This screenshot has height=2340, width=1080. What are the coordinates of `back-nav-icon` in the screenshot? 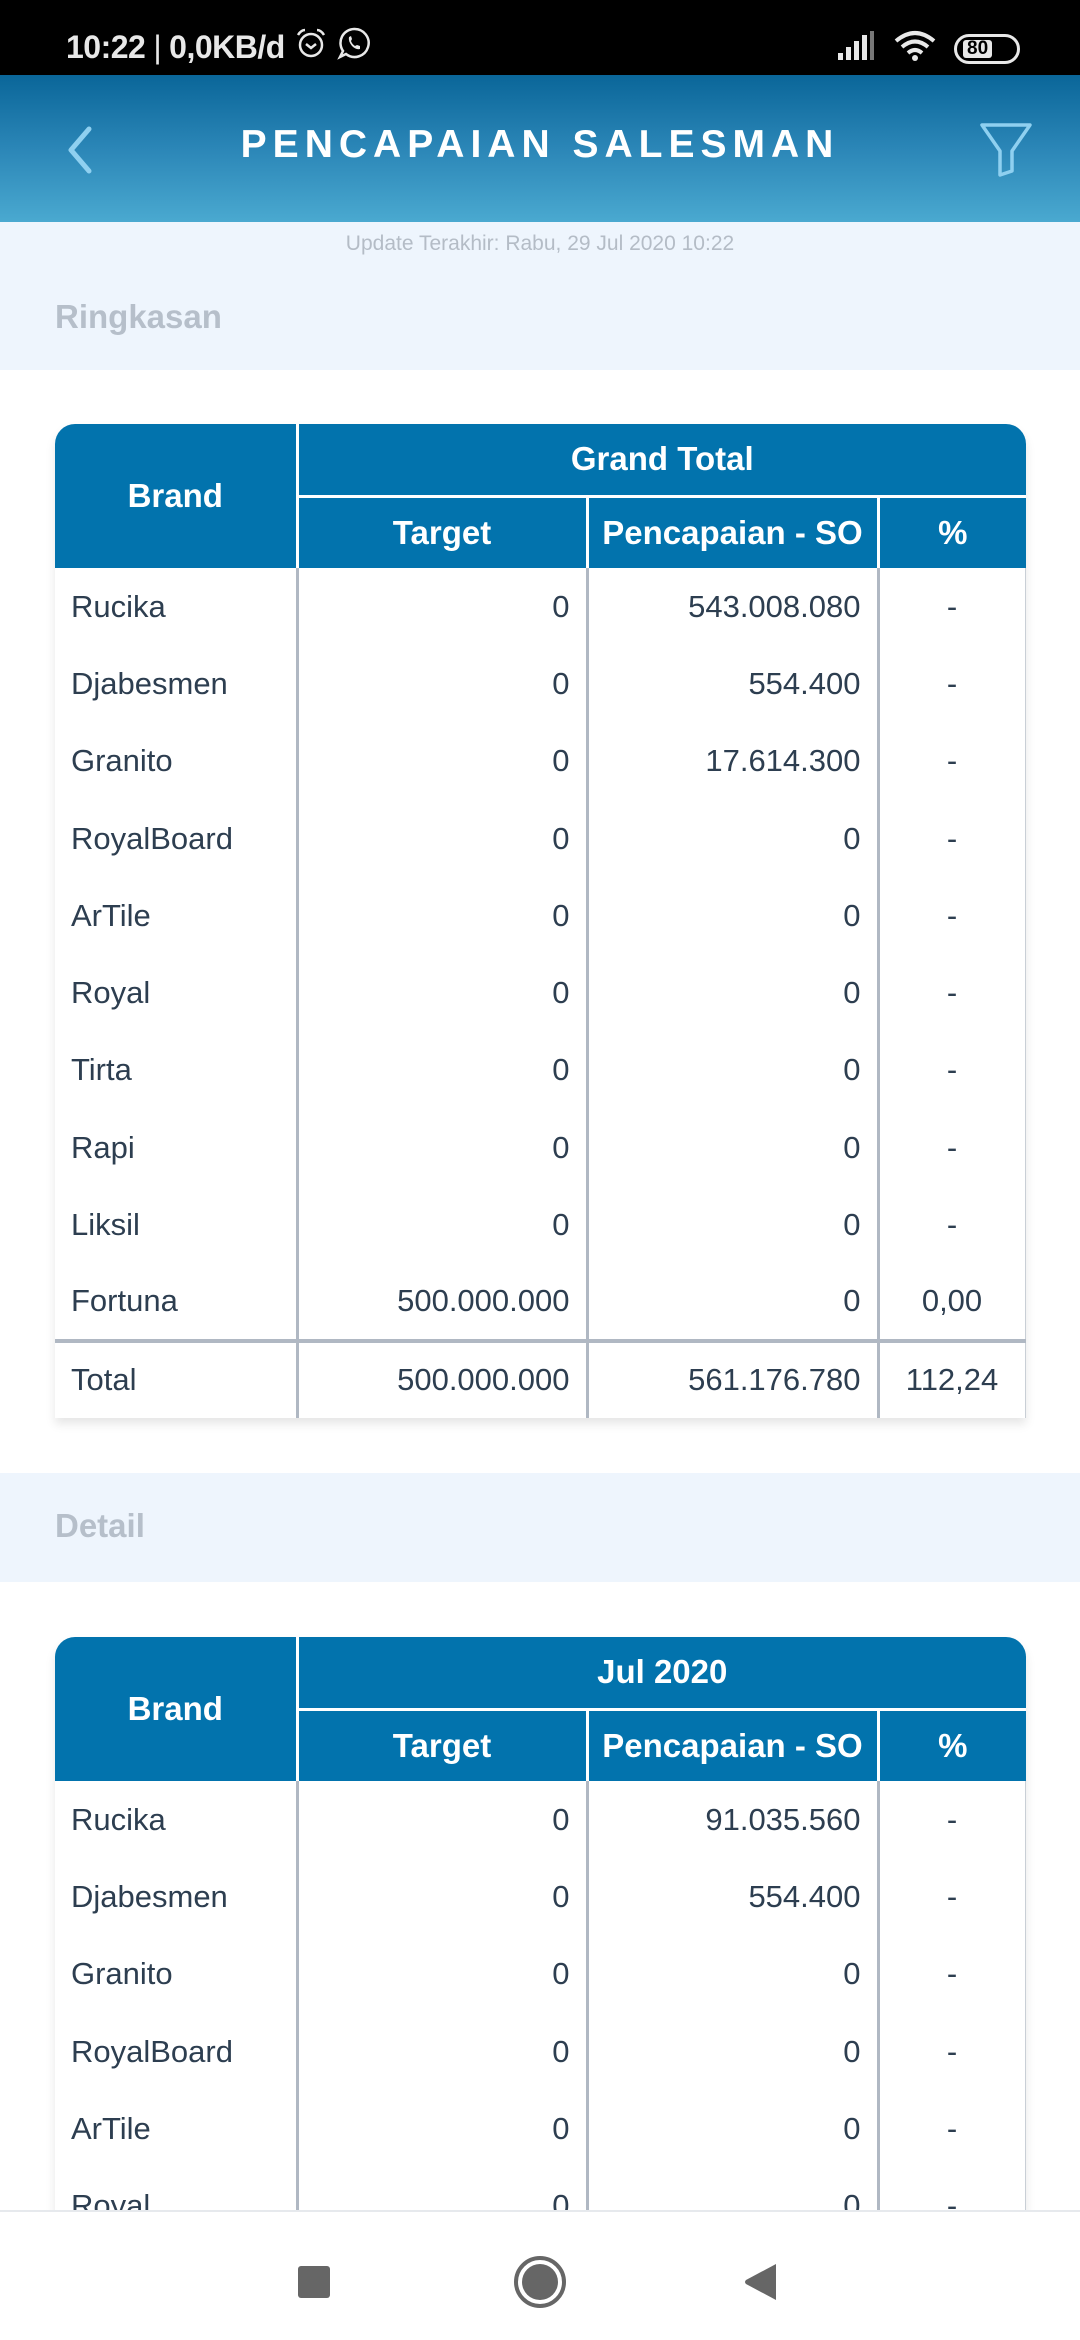 It's located at (760, 2282).